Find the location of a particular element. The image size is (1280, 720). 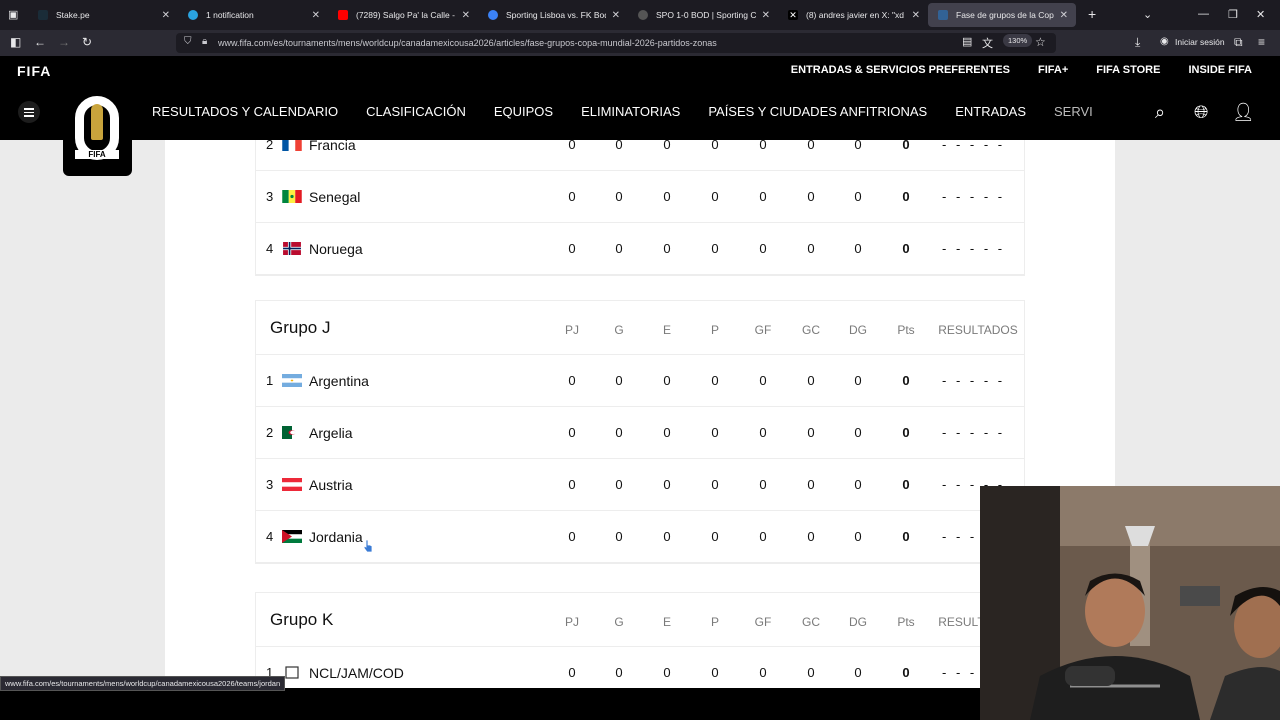

browser-tab: 1 notification ✕ is located at coordinates (253, 15).